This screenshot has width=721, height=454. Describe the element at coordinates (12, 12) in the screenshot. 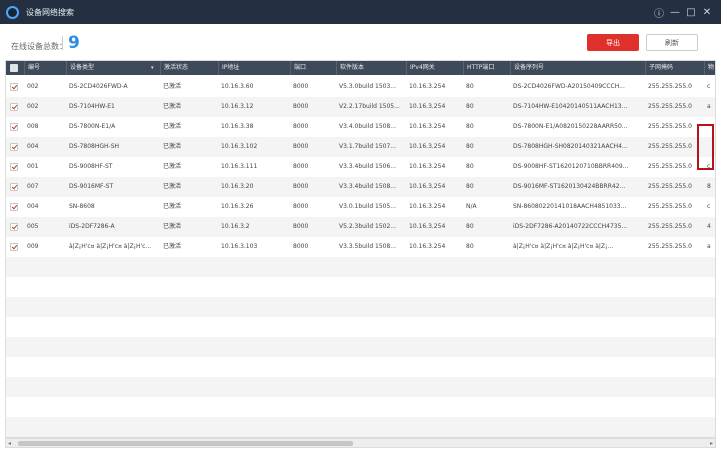

I see `app-logo-icon` at that location.